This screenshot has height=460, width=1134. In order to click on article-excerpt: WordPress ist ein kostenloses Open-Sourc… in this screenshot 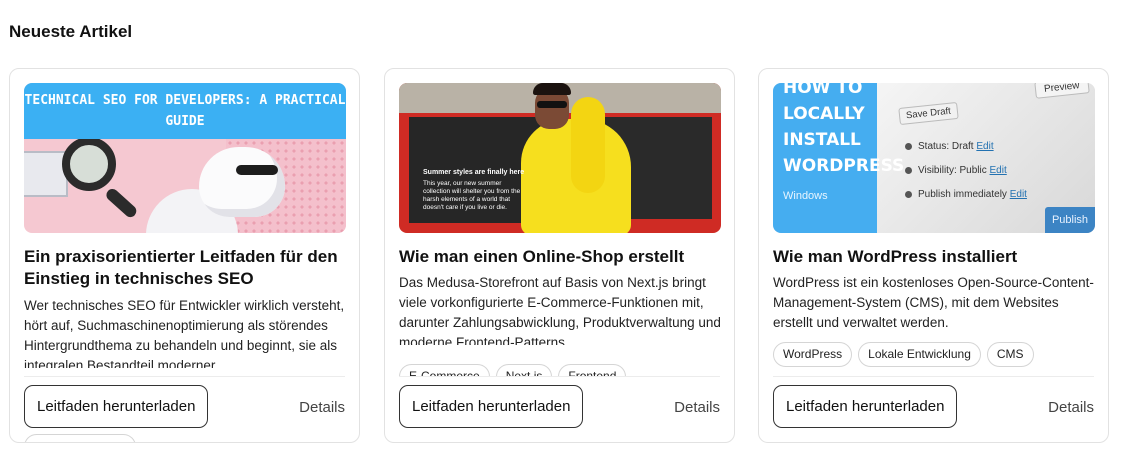, I will do `click(933, 302)`.